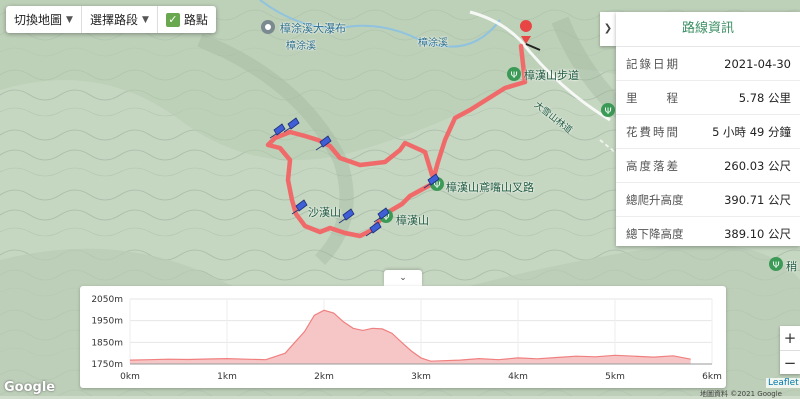  Describe the element at coordinates (412, 220) in the screenshot. I see `peak-label-2: 樟漢山` at that location.